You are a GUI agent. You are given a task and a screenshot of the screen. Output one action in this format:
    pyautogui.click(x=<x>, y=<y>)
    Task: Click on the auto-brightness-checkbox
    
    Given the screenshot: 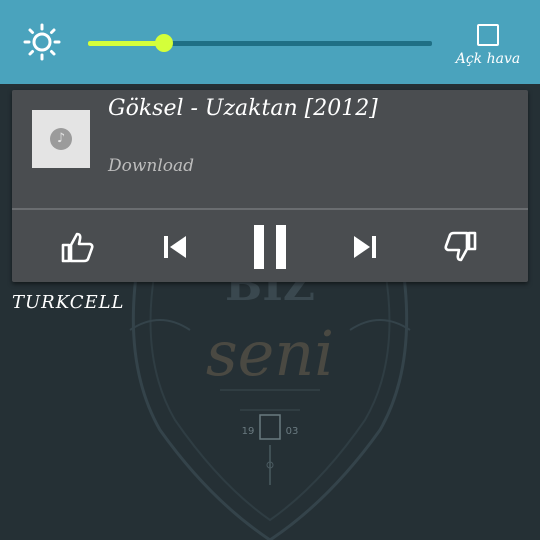 What is the action you would take?
    pyautogui.click(x=488, y=35)
    